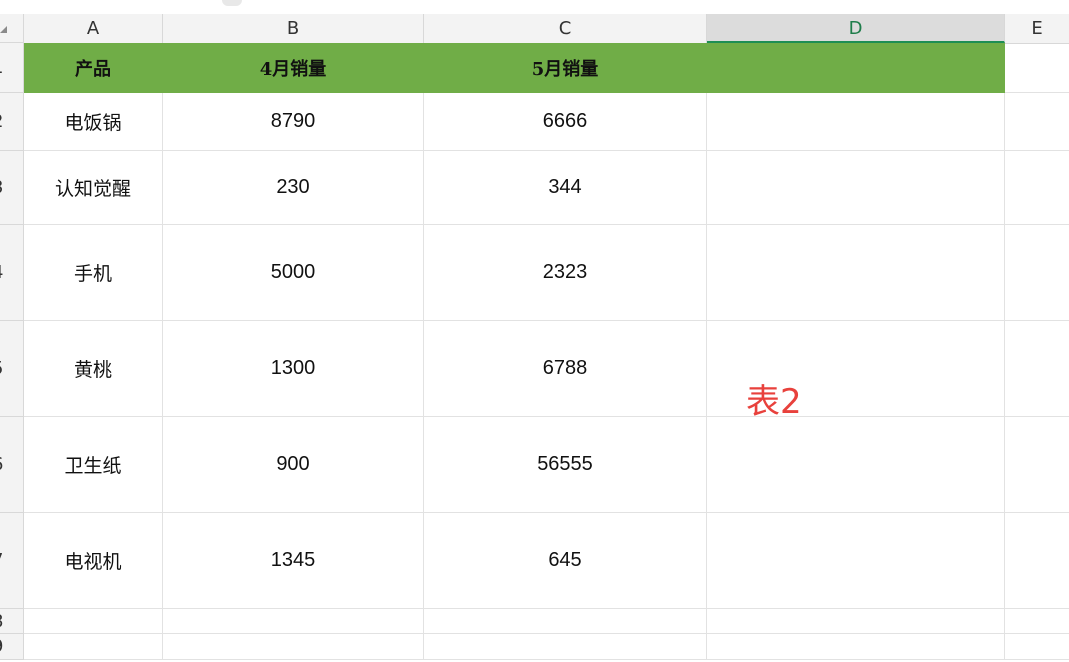 This screenshot has width=1069, height=662. Describe the element at coordinates (12, 28) in the screenshot. I see `select-all-corner` at that location.